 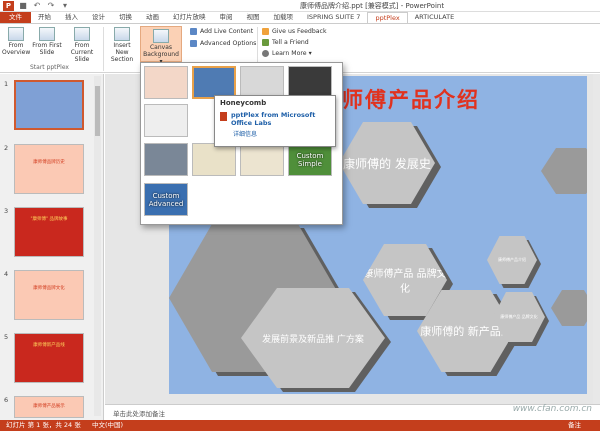 What do you see at coordinates (122, 52) in the screenshot?
I see `insert-new-section-label: Insert New Section` at bounding box center [122, 52].